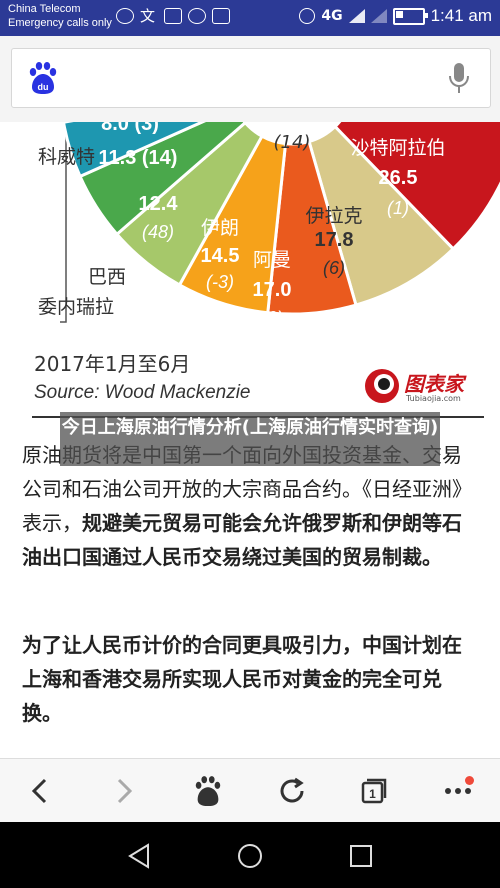 The image size is (500, 888). I want to click on settings-notif-icon, so click(197, 16).